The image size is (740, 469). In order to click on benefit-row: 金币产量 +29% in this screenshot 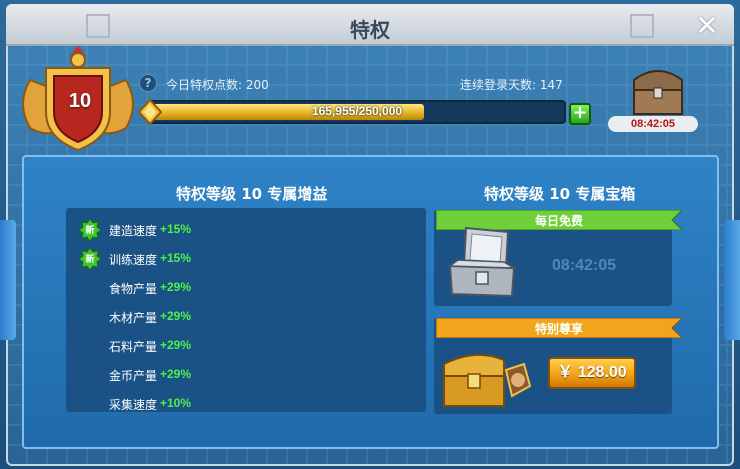, I will do `click(246, 375)`.